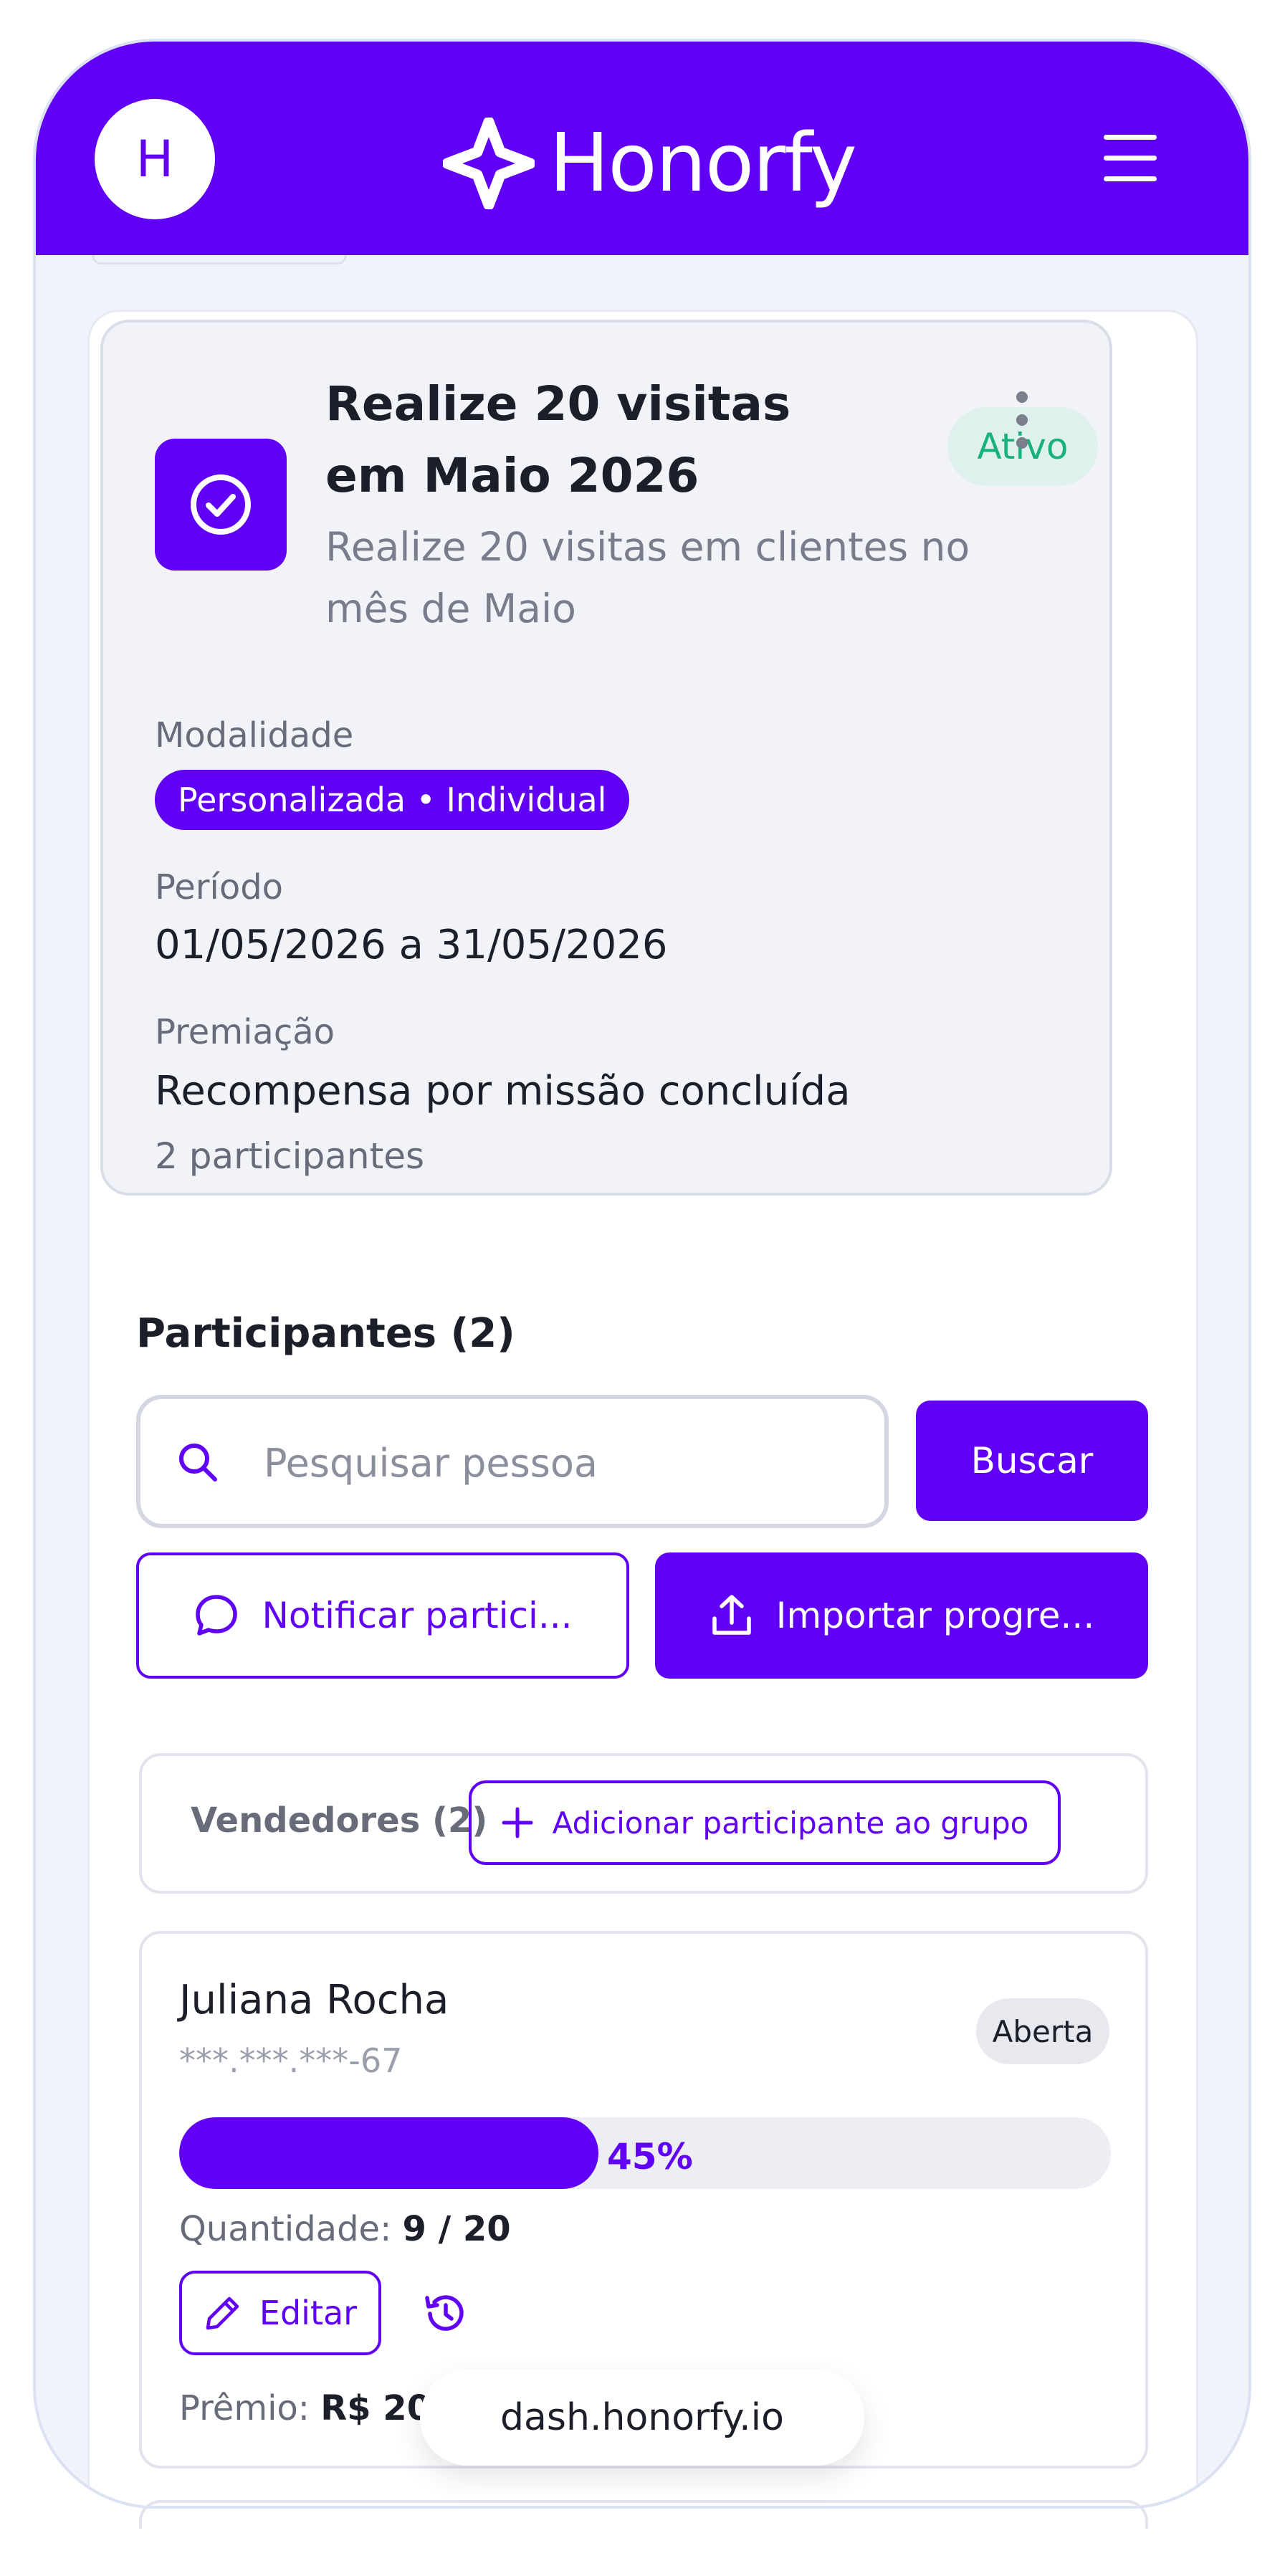 The height and width of the screenshot is (2576, 1285). Describe the element at coordinates (444, 2314) in the screenshot. I see `history-icon` at that location.